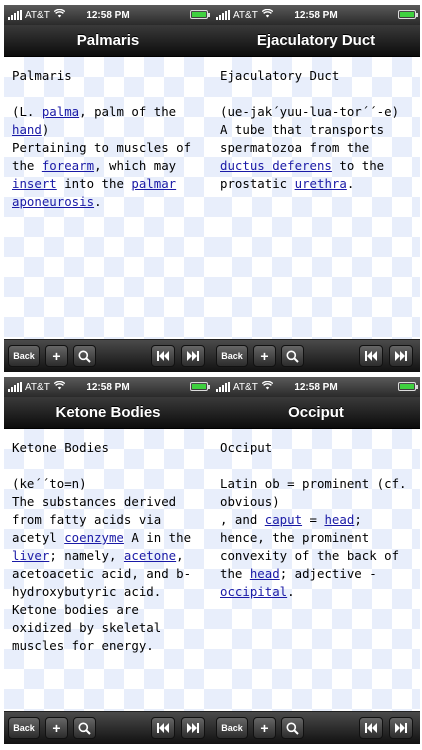 This screenshot has width=422, height=750. What do you see at coordinates (128, 111) in the screenshot?
I see `definition-fragment: , palm of the` at bounding box center [128, 111].